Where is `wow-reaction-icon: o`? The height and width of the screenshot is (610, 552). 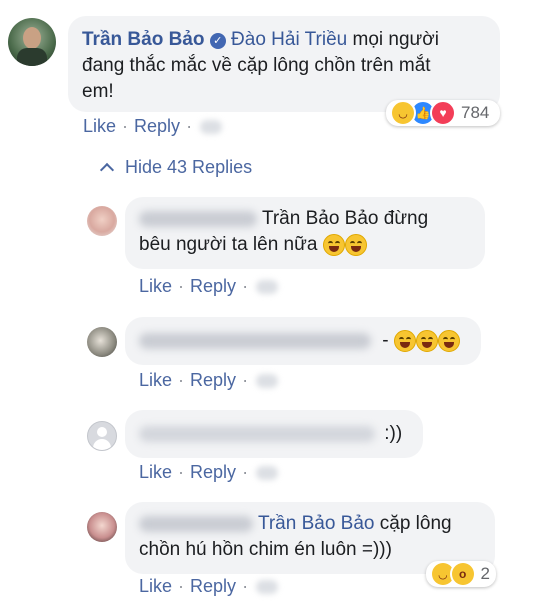 wow-reaction-icon: o is located at coordinates (462, 574).